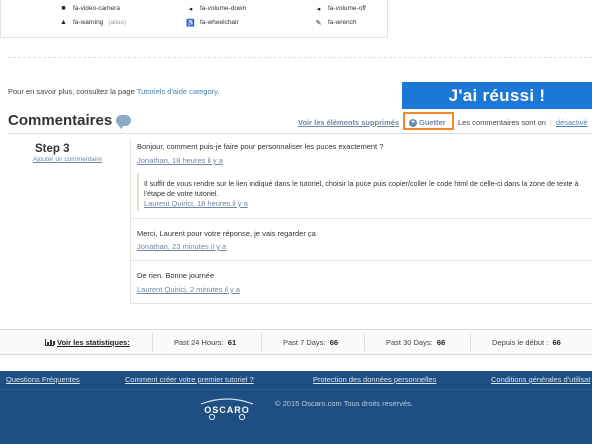 The height and width of the screenshot is (444, 592). I want to click on comment-author: Laurent Quirici, 2 minutes il y a, so click(188, 289).